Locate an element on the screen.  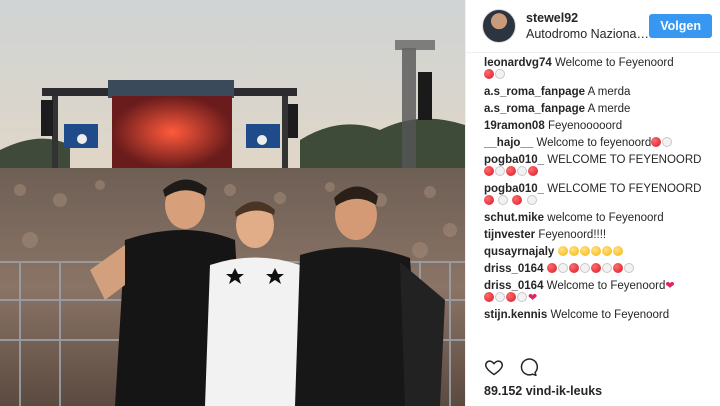
comment: leonardvg74 Welcome to Feyenoord is located at coordinates (599, 69).